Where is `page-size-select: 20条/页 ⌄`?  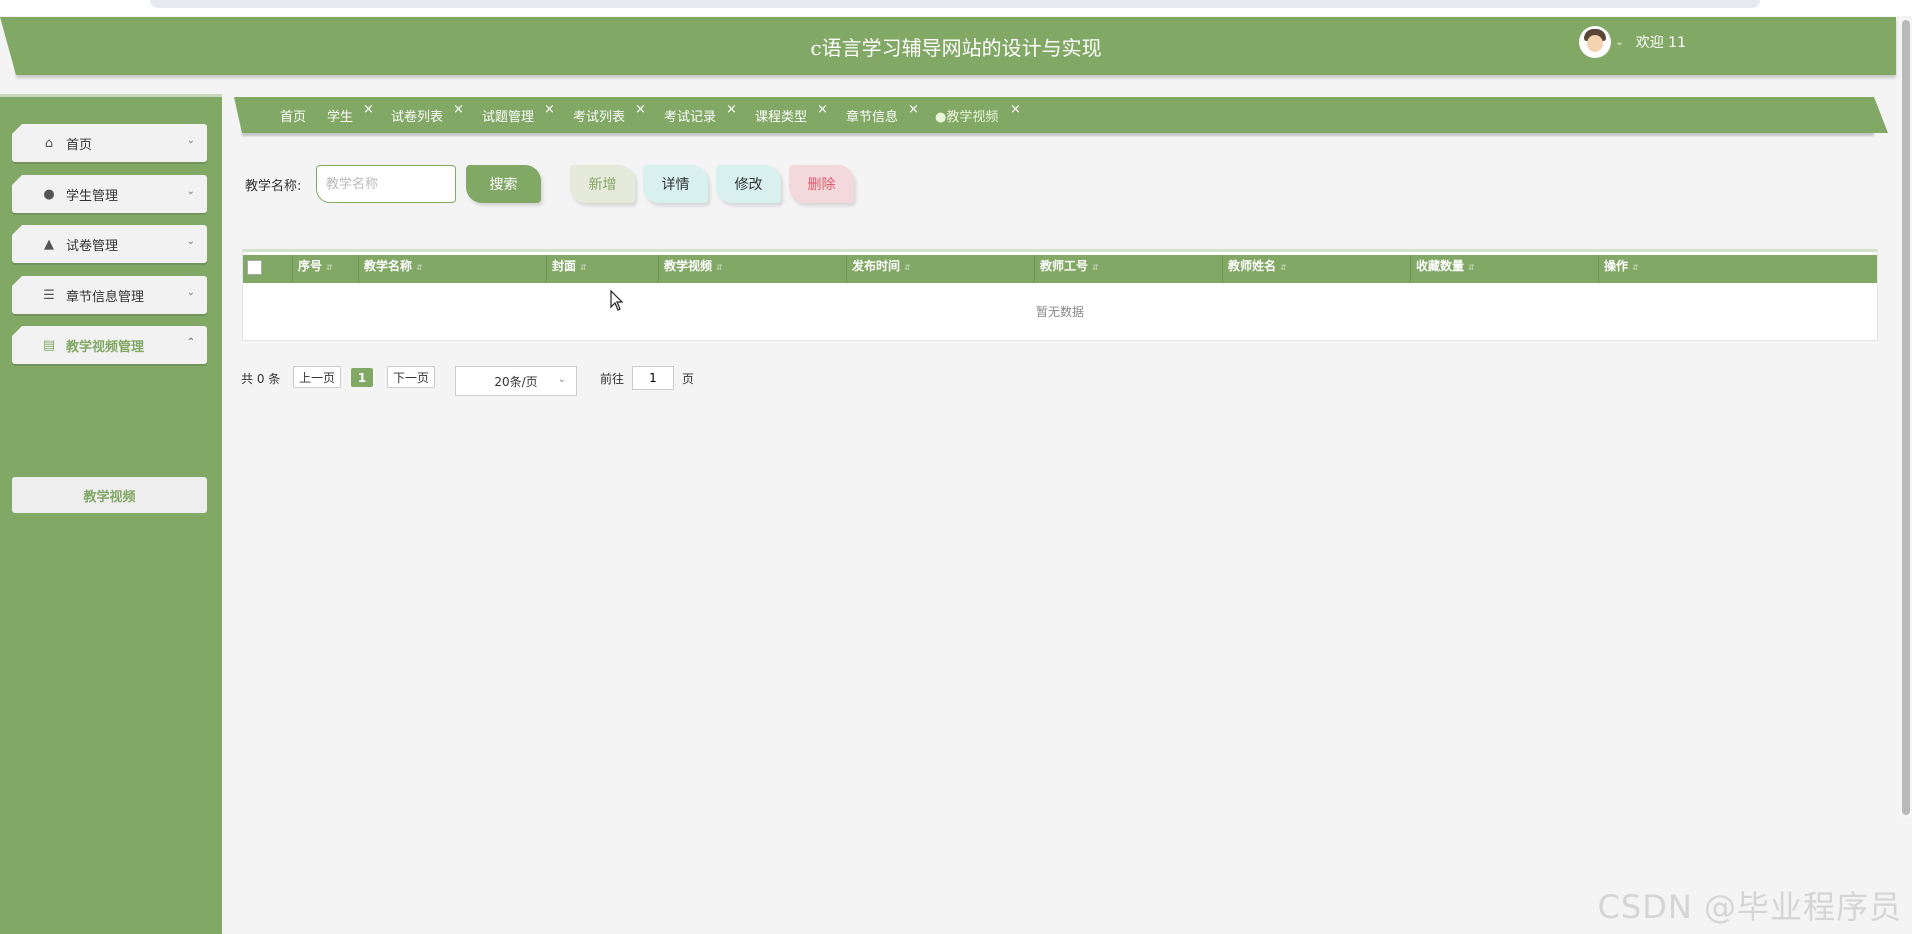 page-size-select: 20条/页 ⌄ is located at coordinates (516, 381).